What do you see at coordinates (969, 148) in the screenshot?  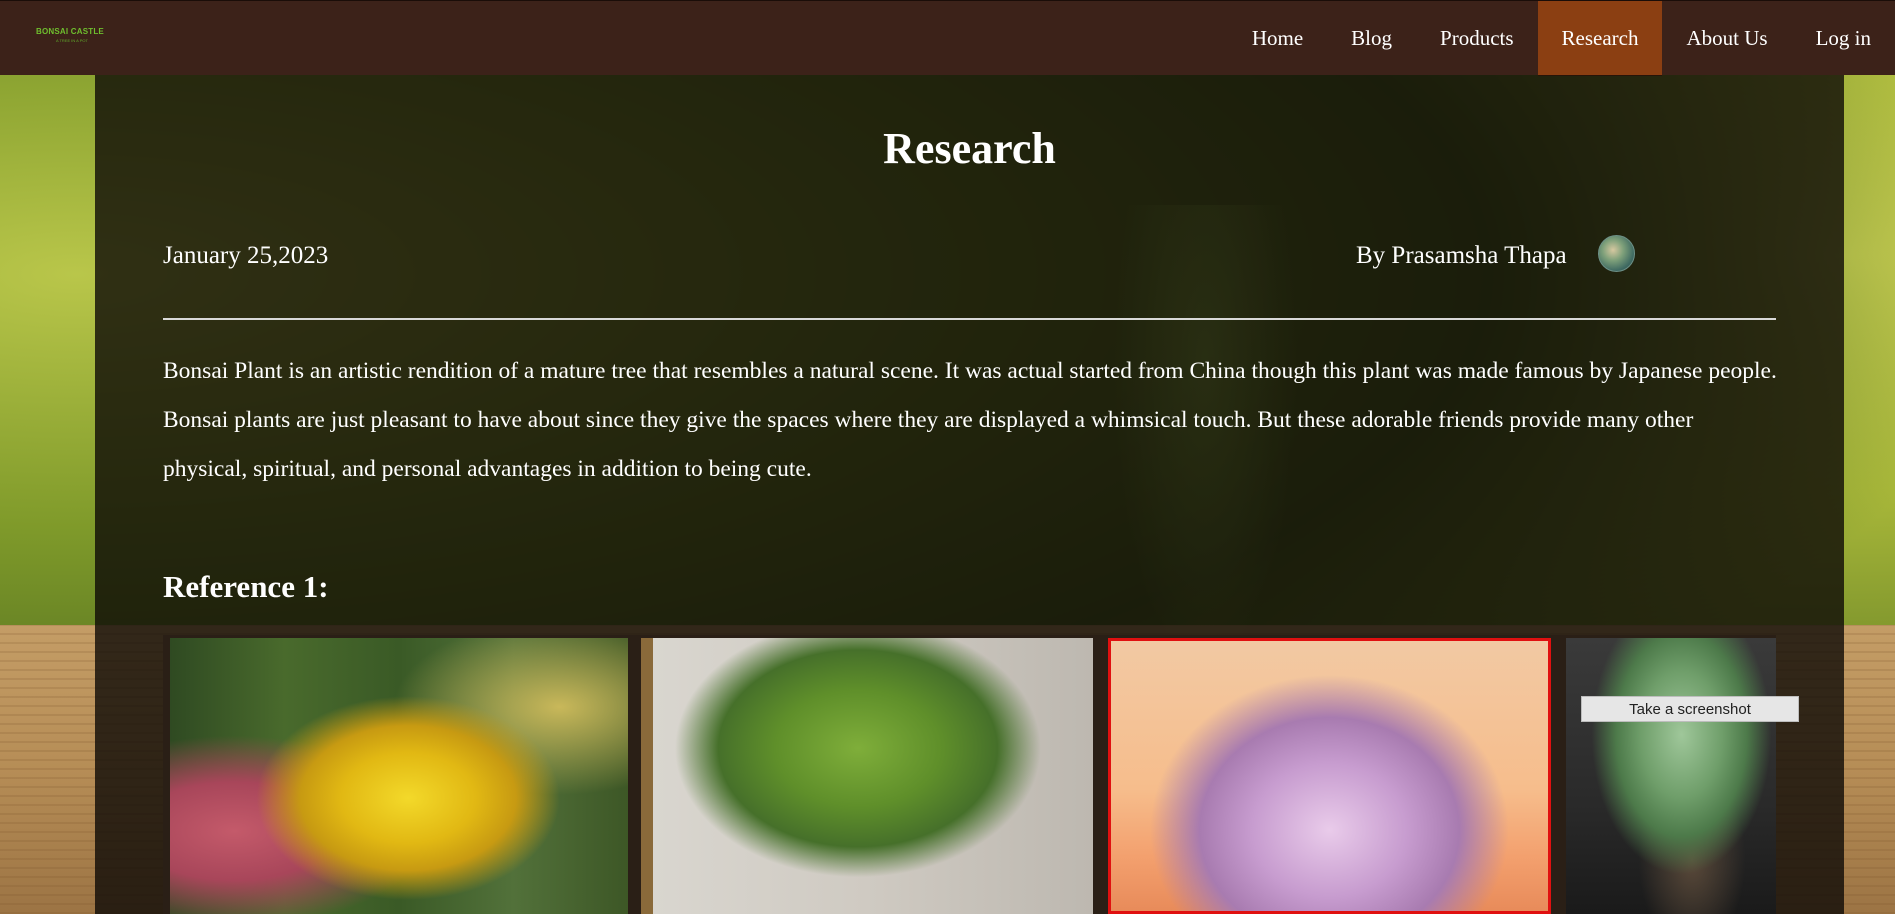 I see `page-title: Research` at bounding box center [969, 148].